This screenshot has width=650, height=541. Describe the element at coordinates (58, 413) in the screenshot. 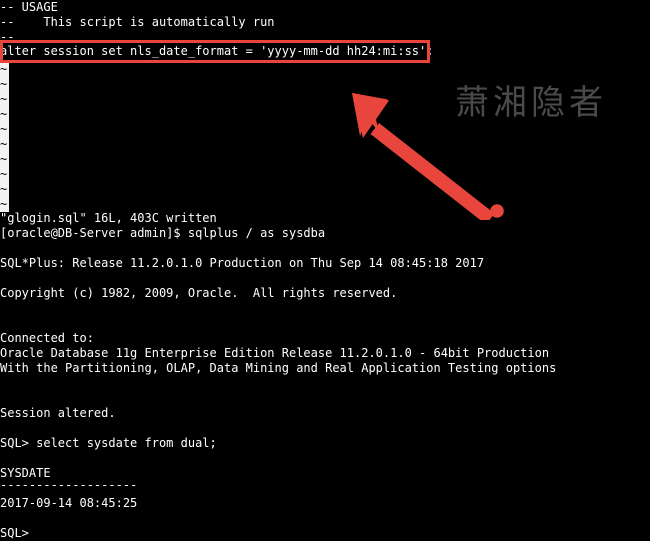

I see `sqlplus-session-altered: Session altered.` at that location.